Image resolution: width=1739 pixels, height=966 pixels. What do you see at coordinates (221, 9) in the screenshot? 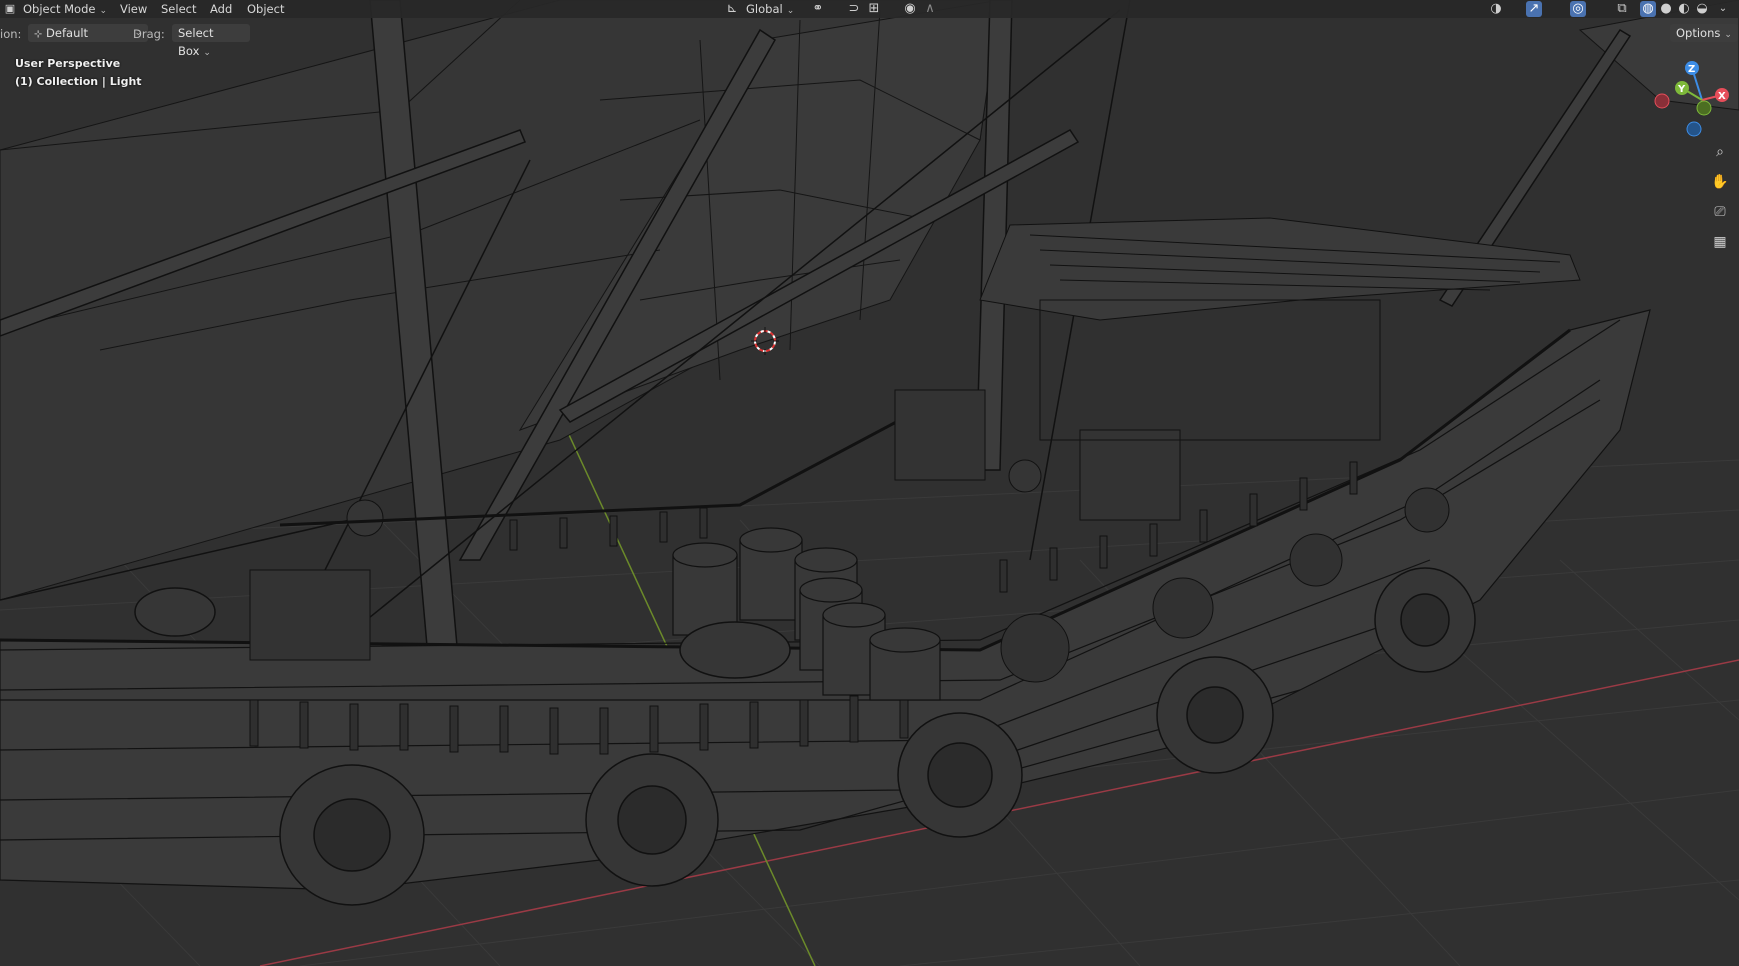
I see `menu-add: Add` at bounding box center [221, 9].